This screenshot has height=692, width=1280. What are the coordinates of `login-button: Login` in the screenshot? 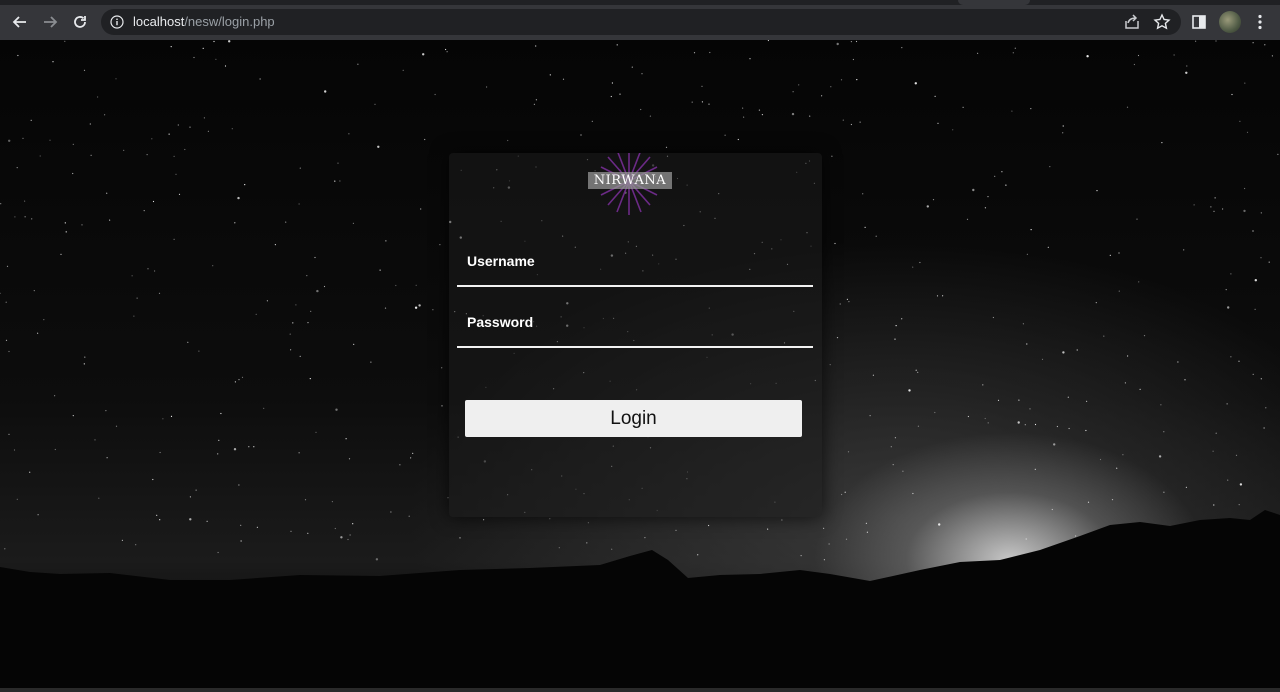 It's located at (633, 418).